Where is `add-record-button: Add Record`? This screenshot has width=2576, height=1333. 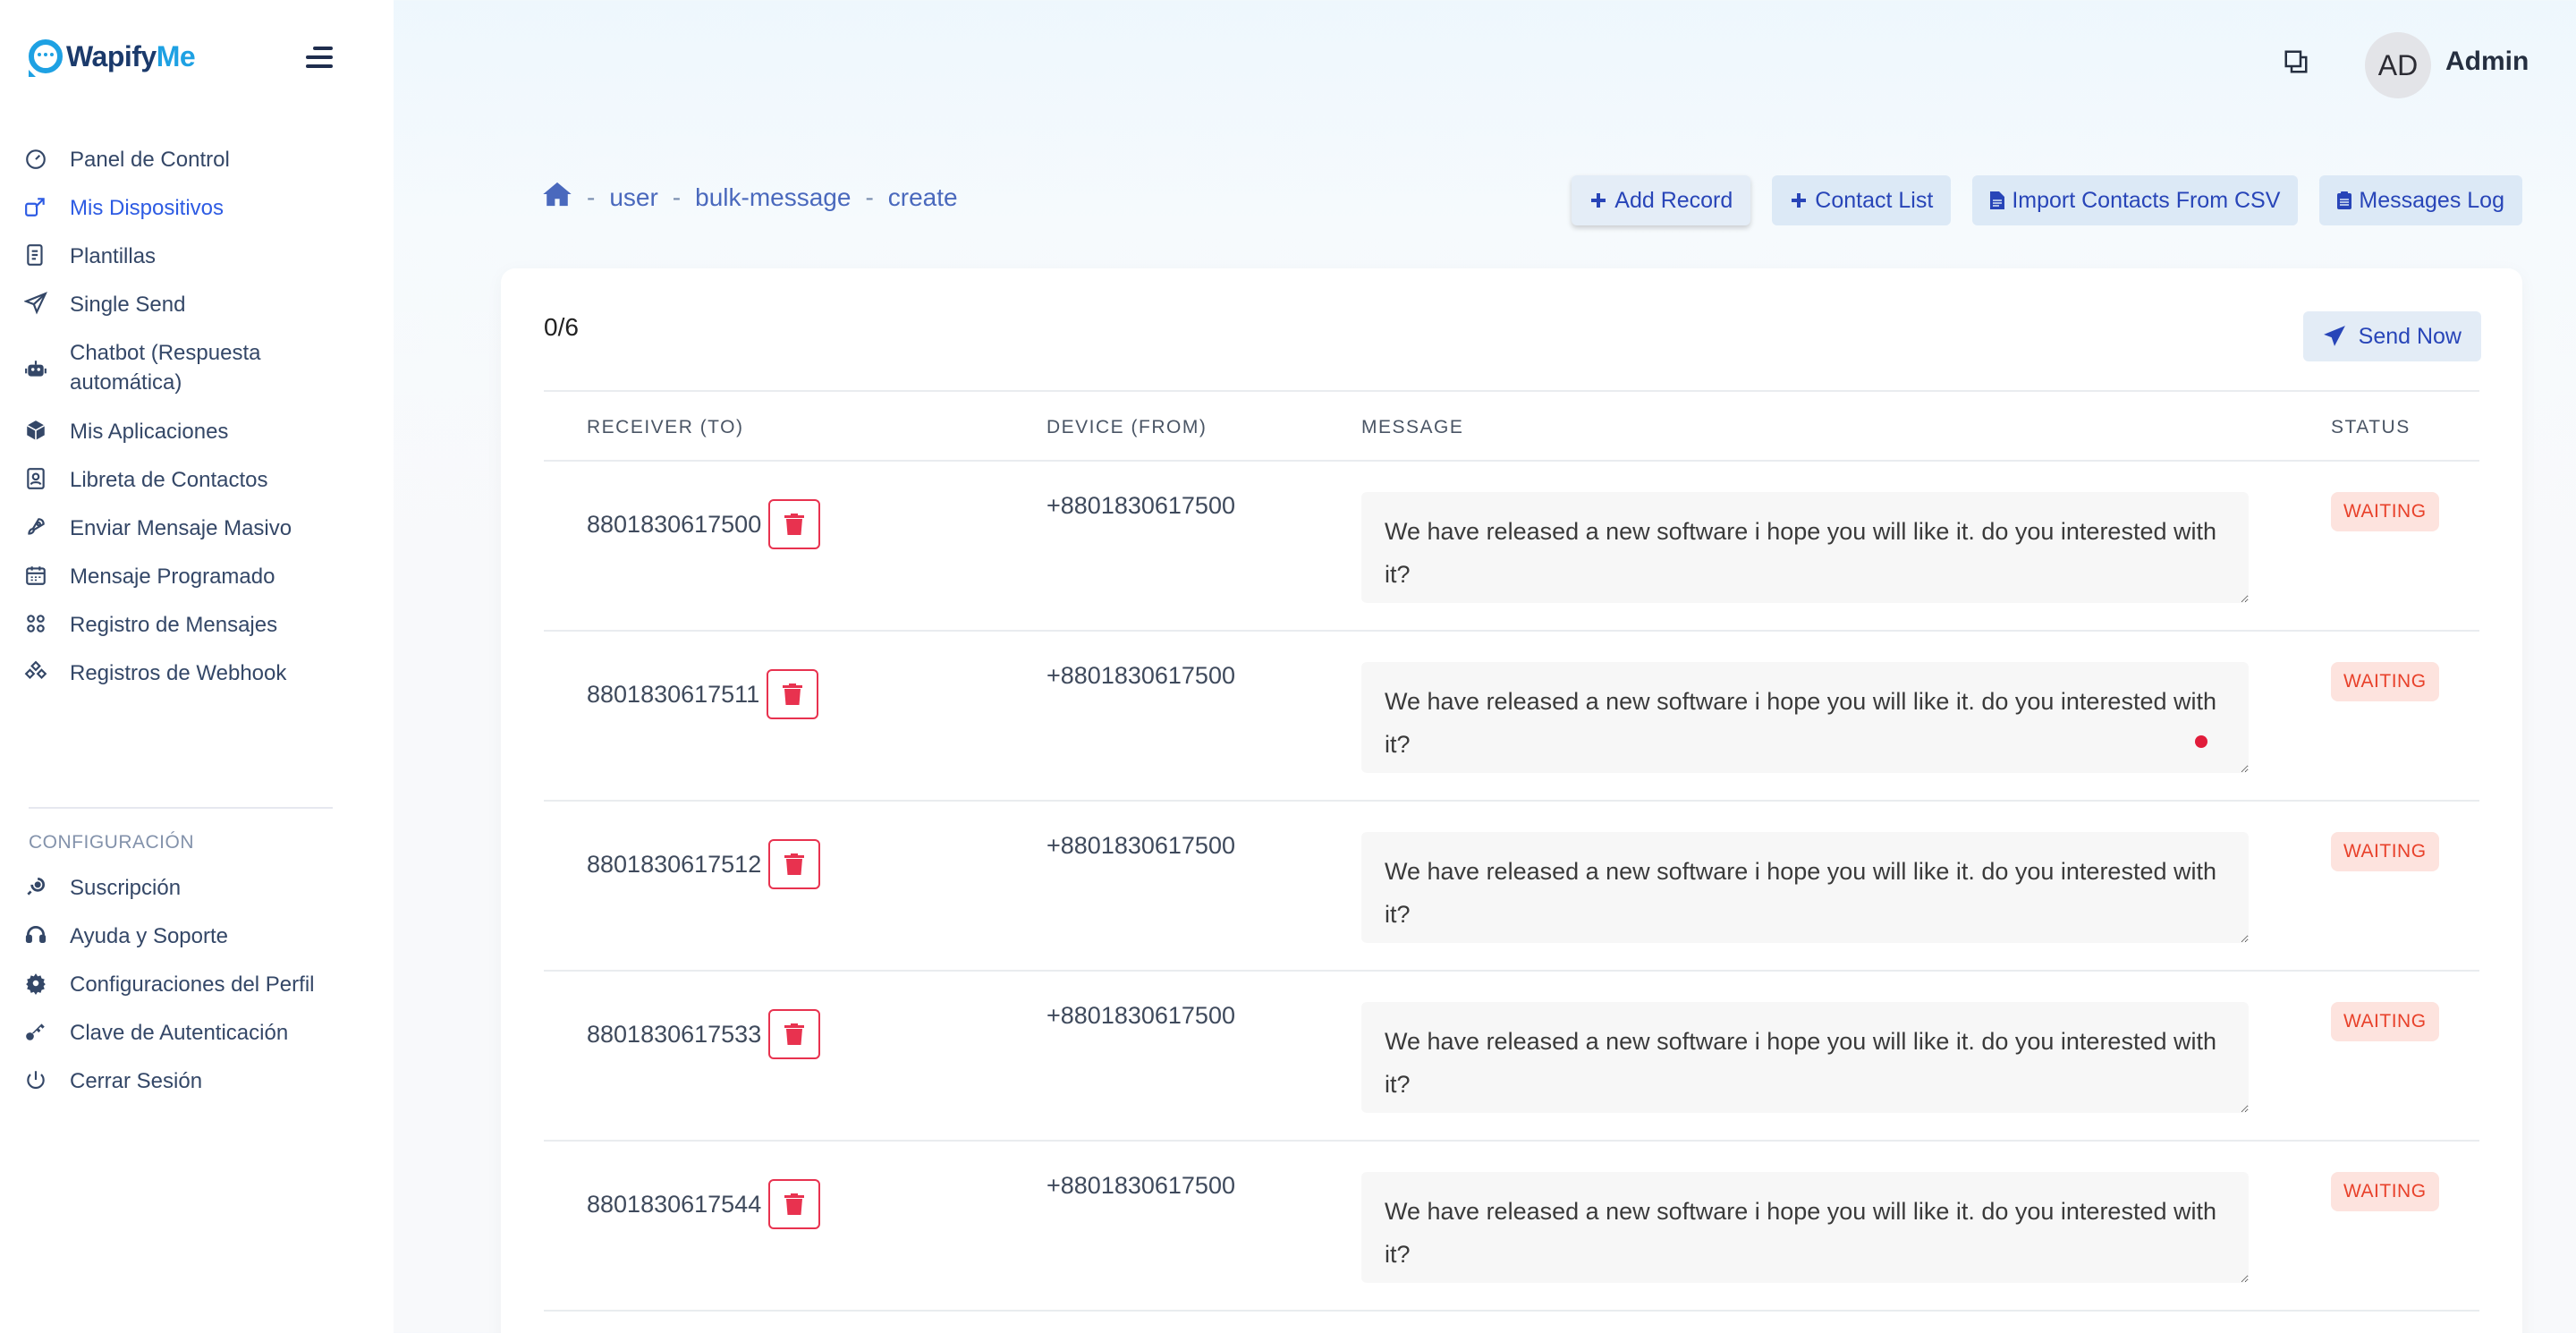 add-record-button: Add Record is located at coordinates (1661, 200).